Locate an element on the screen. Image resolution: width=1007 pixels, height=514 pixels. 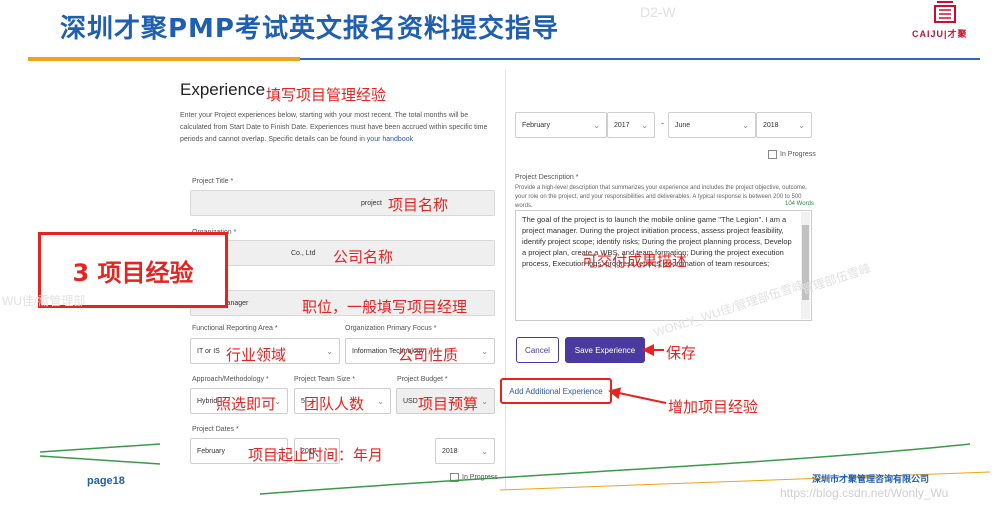
company-name: 深圳市才聚管理咨询有限公司 is located at coordinates (871, 479).